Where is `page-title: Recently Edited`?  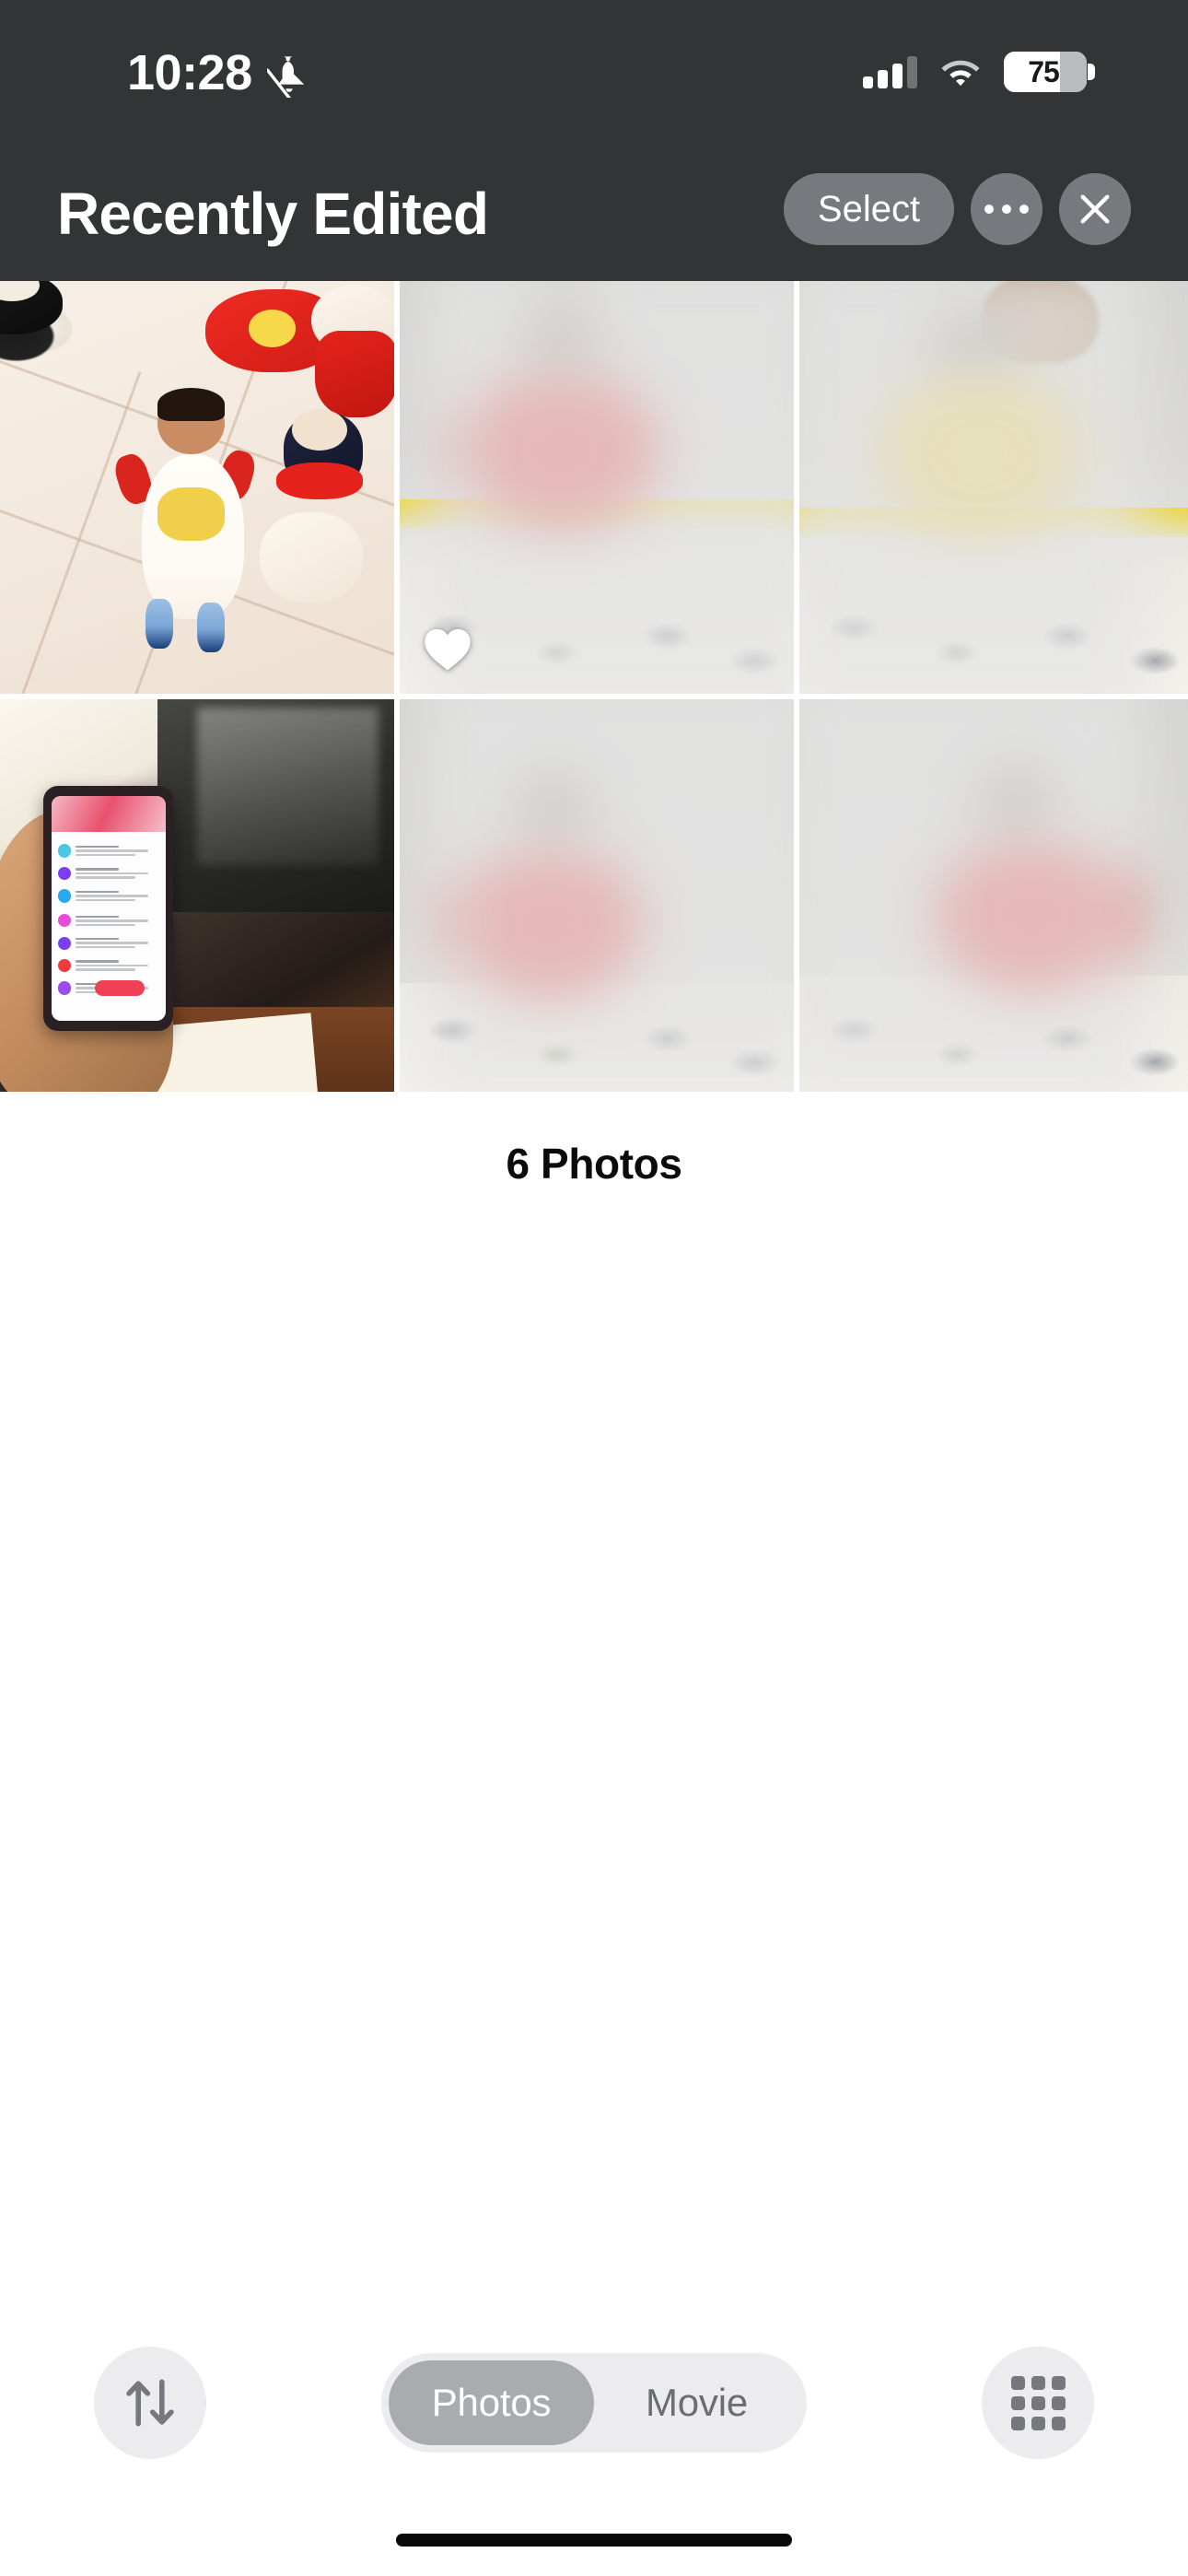 page-title: Recently Edited is located at coordinates (273, 214).